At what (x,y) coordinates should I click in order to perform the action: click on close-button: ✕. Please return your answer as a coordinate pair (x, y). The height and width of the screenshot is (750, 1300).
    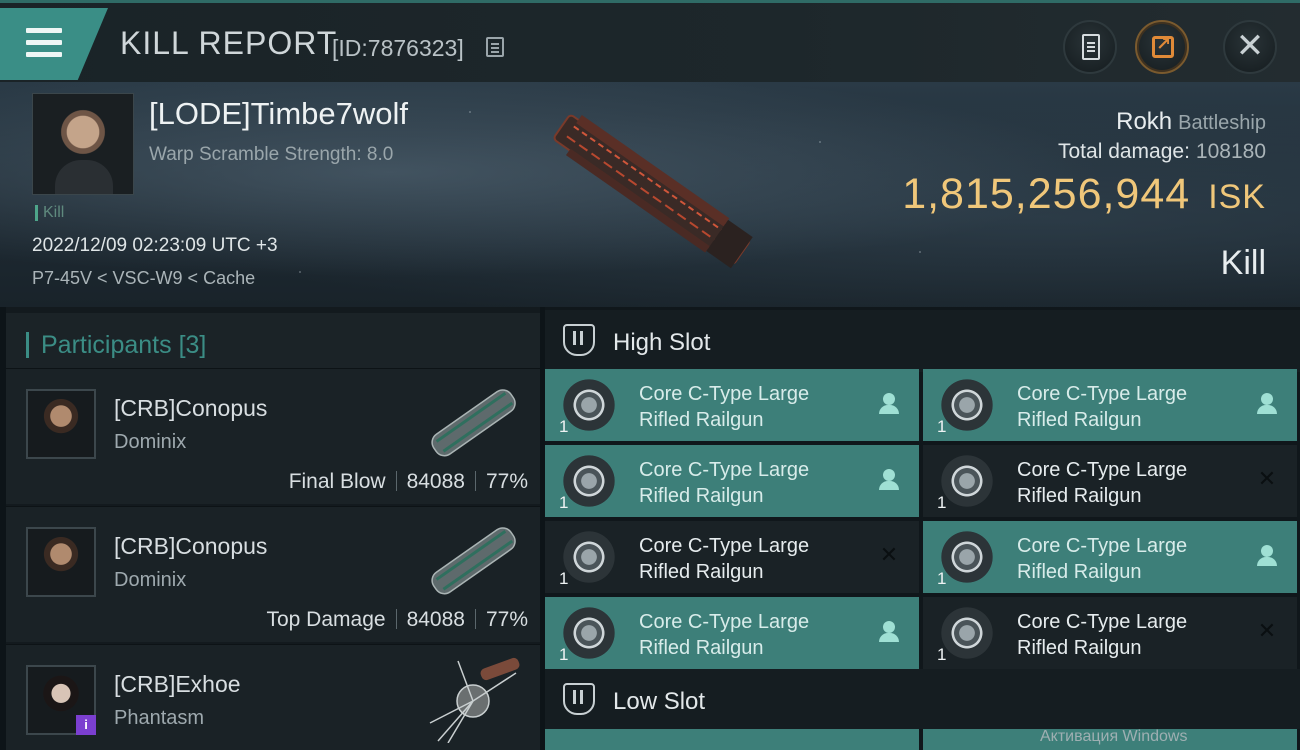
    Looking at the image, I should click on (1250, 47).